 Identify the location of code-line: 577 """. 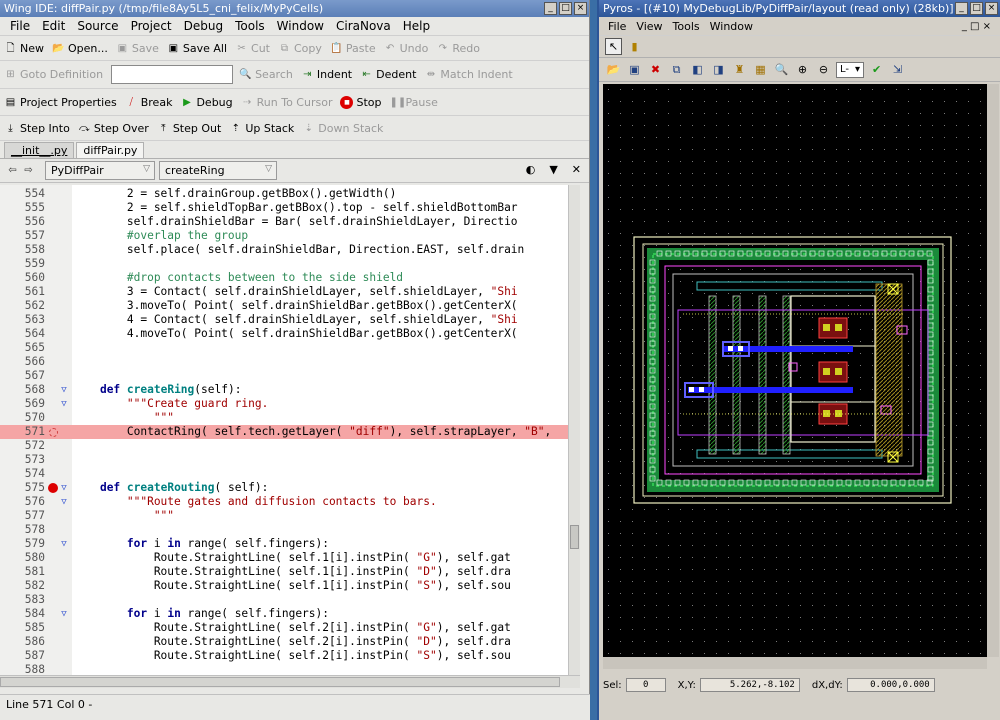
(290, 516).